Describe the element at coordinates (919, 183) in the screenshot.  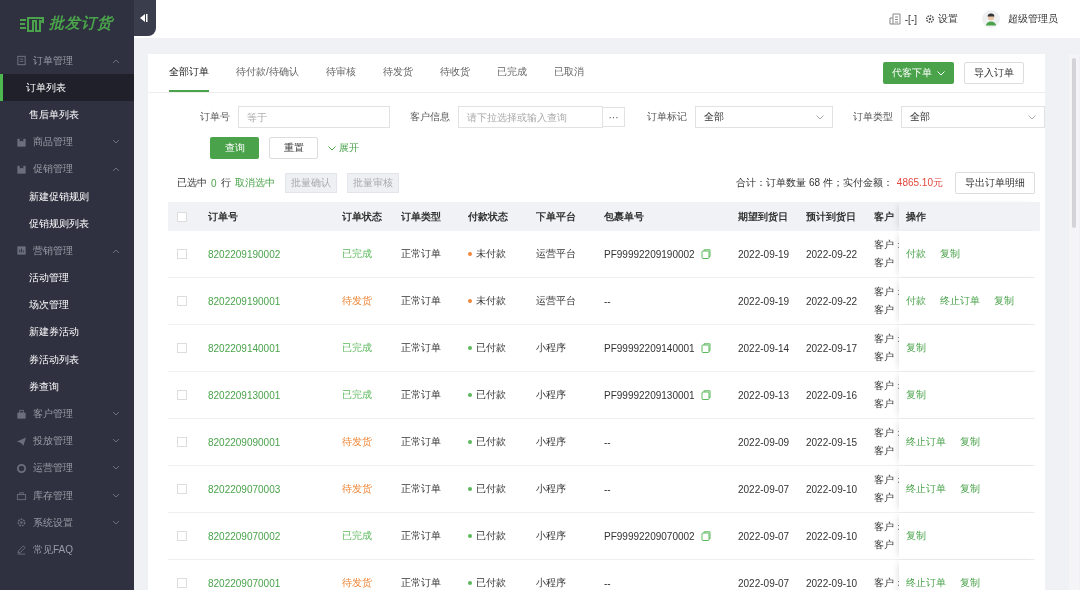
I see `amount-text: 4865.10元` at that location.